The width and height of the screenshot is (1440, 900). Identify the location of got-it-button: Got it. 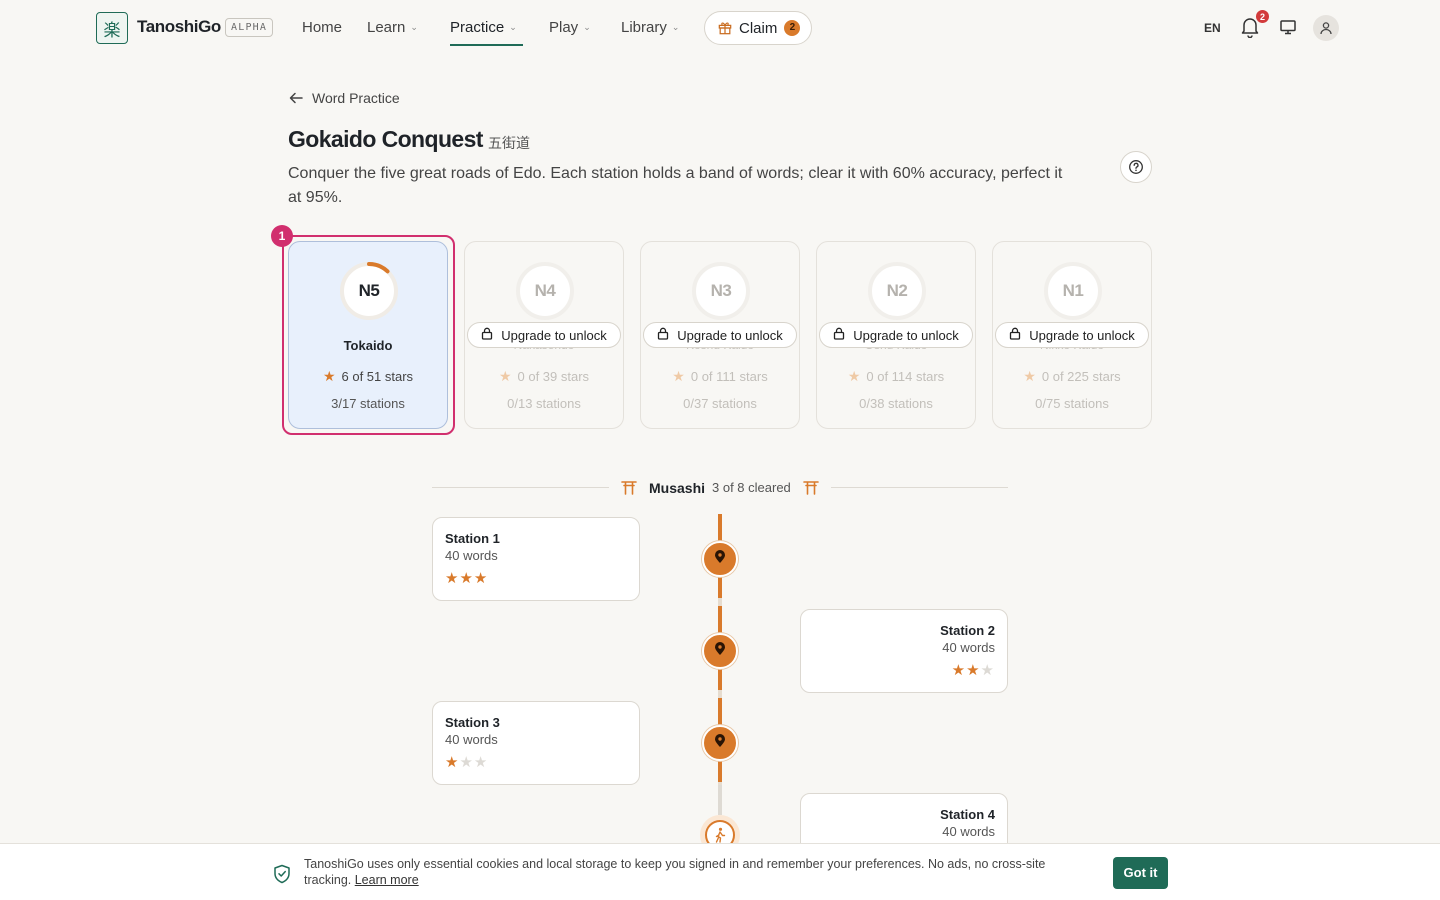
(1140, 873).